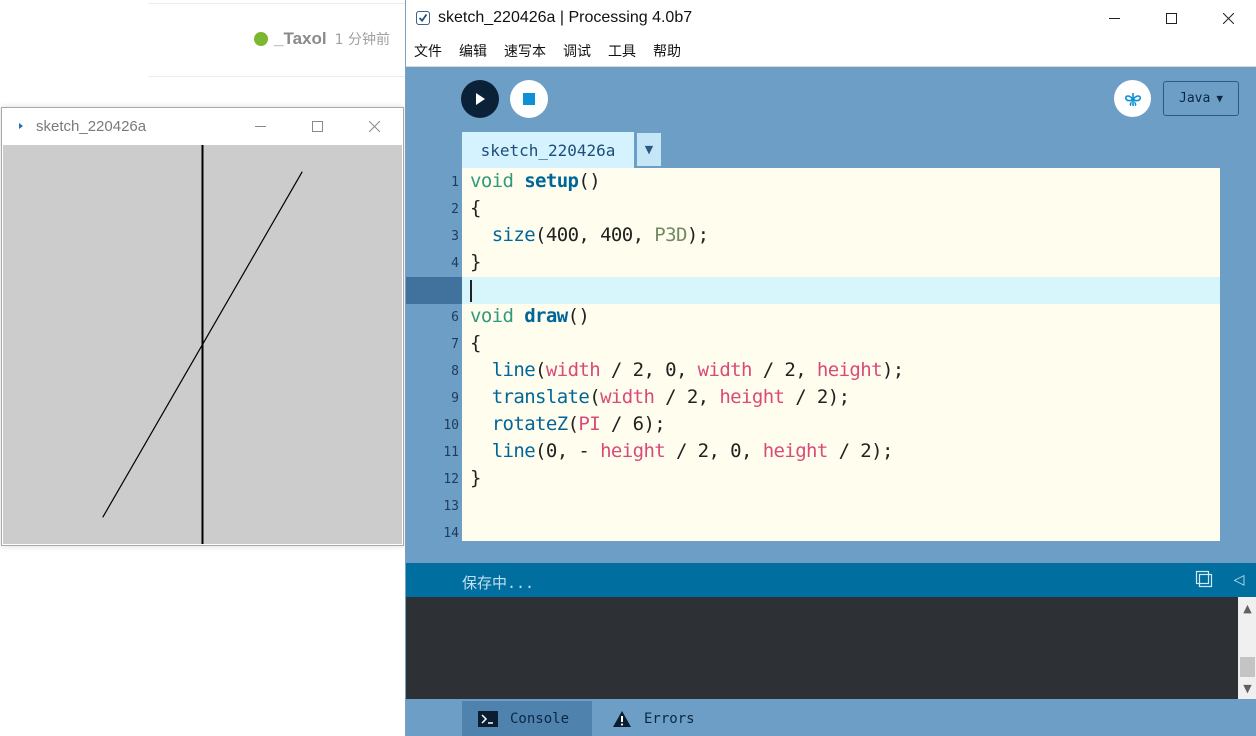 The width and height of the screenshot is (1256, 736). I want to click on code-line: }, so click(475, 262).